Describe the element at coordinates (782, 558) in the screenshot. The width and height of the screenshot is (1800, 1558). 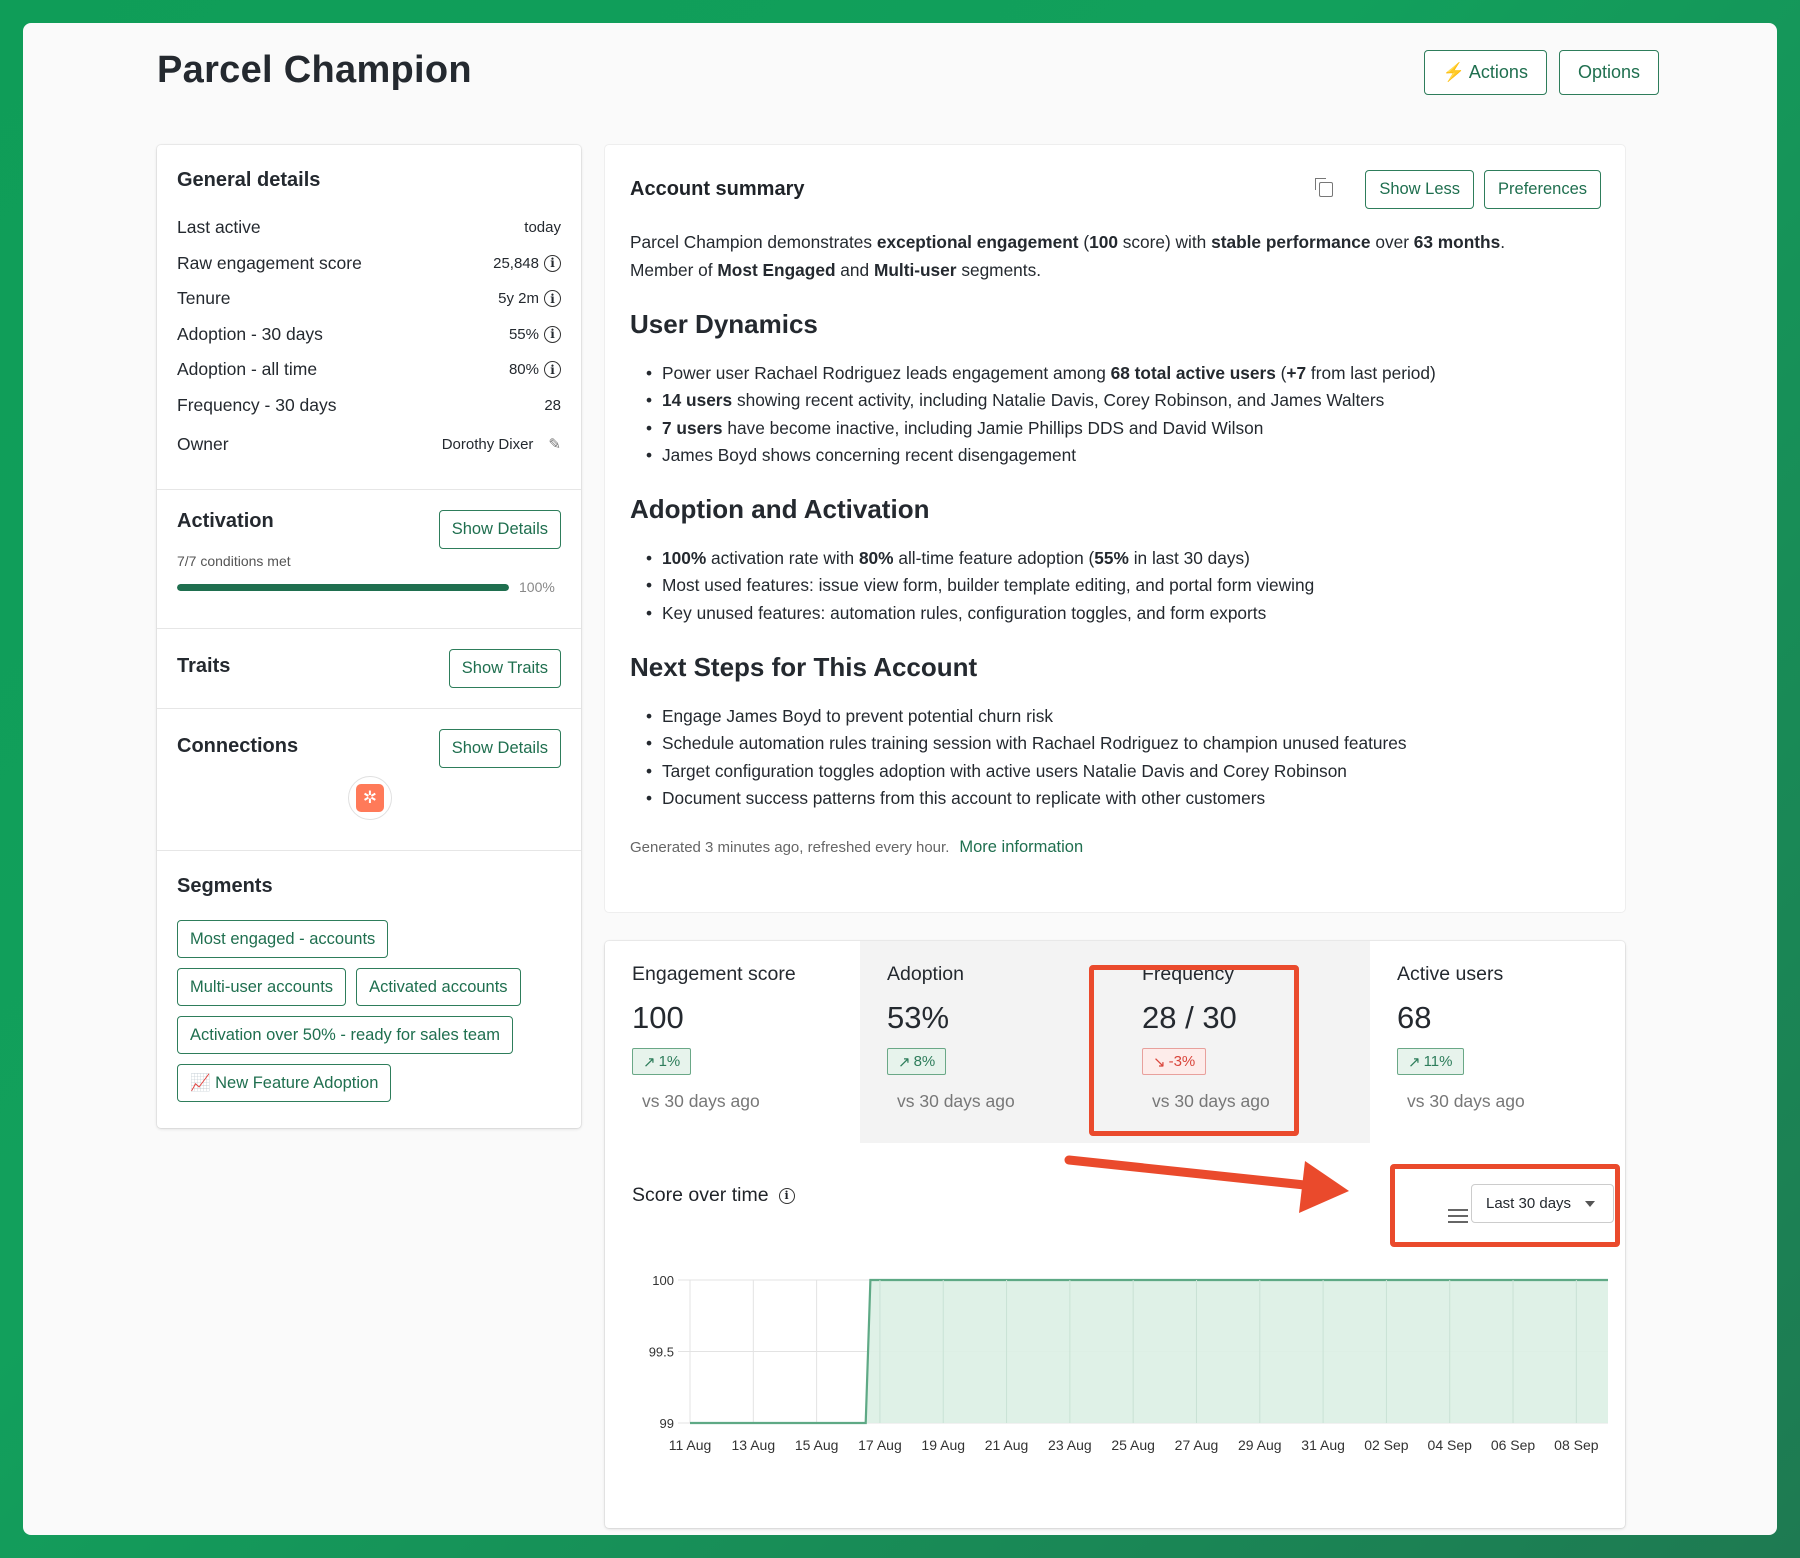
I see `li-text: activation rate with` at that location.